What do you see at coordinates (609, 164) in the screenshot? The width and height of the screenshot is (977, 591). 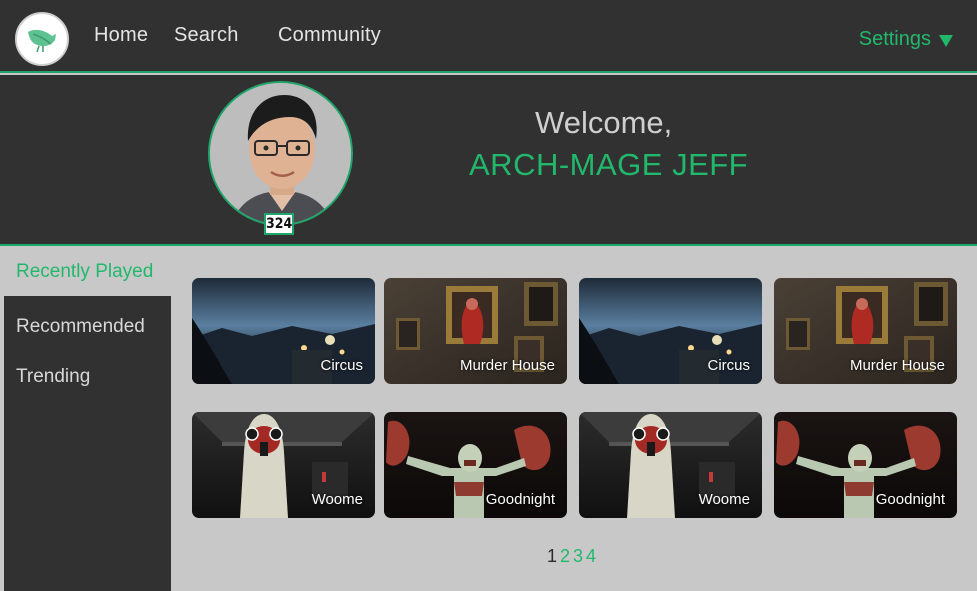 I see `username-text: ARCH-MAGE JEFF` at bounding box center [609, 164].